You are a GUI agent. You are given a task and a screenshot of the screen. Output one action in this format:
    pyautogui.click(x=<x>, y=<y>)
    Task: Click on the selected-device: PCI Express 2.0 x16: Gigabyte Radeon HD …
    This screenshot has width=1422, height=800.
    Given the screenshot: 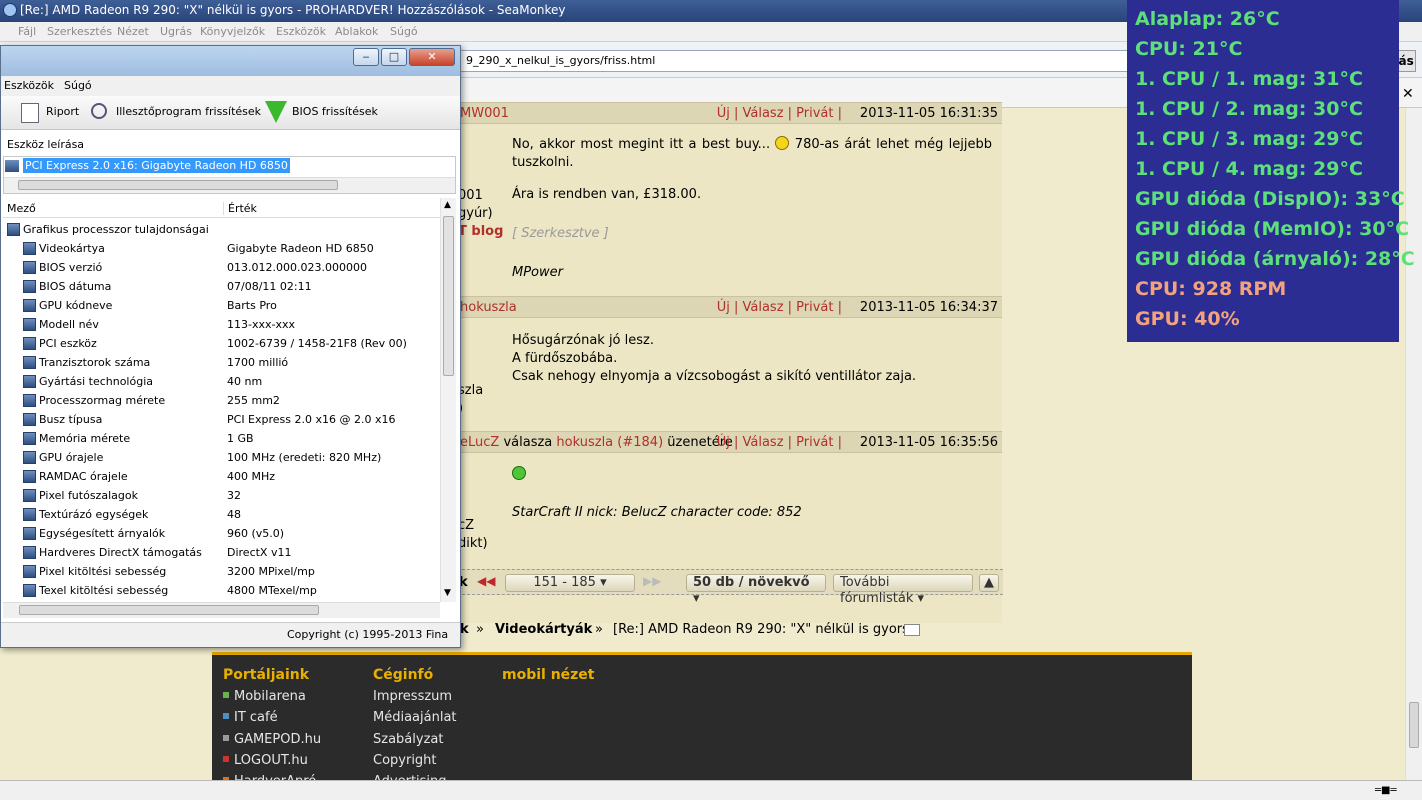 What is the action you would take?
    pyautogui.click(x=156, y=165)
    